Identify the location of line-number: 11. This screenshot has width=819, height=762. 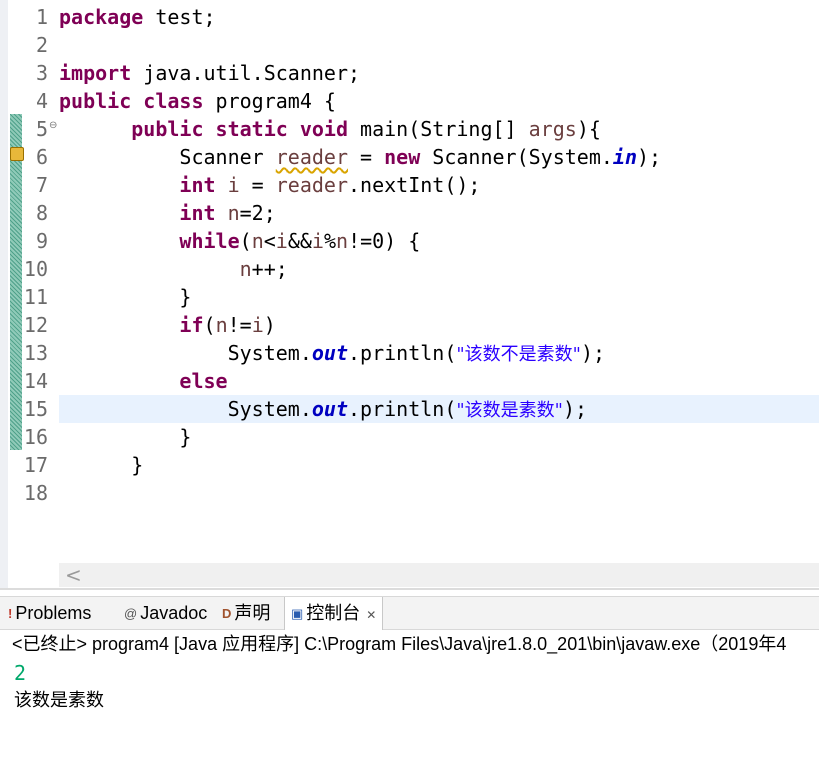
(35, 297).